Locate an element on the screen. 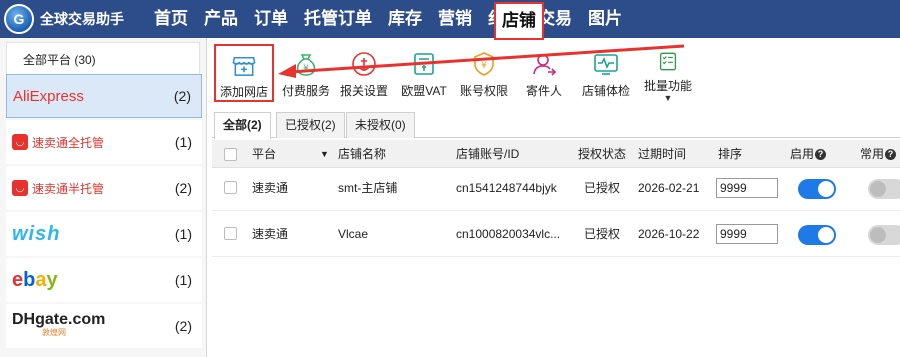 The width and height of the screenshot is (900, 357). common-label: 常用 is located at coordinates (872, 154).